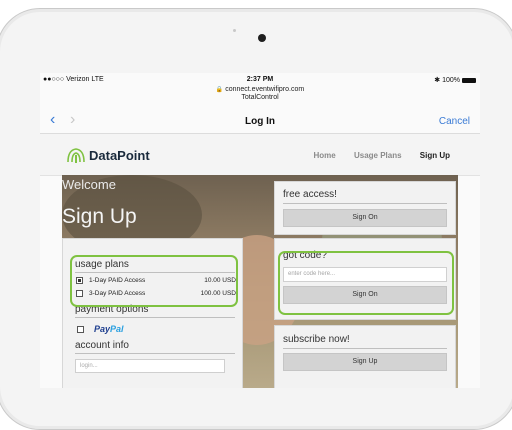 The height and width of the screenshot is (430, 512). What do you see at coordinates (219, 90) in the screenshot?
I see `lock-icon: 🔒` at bounding box center [219, 90].